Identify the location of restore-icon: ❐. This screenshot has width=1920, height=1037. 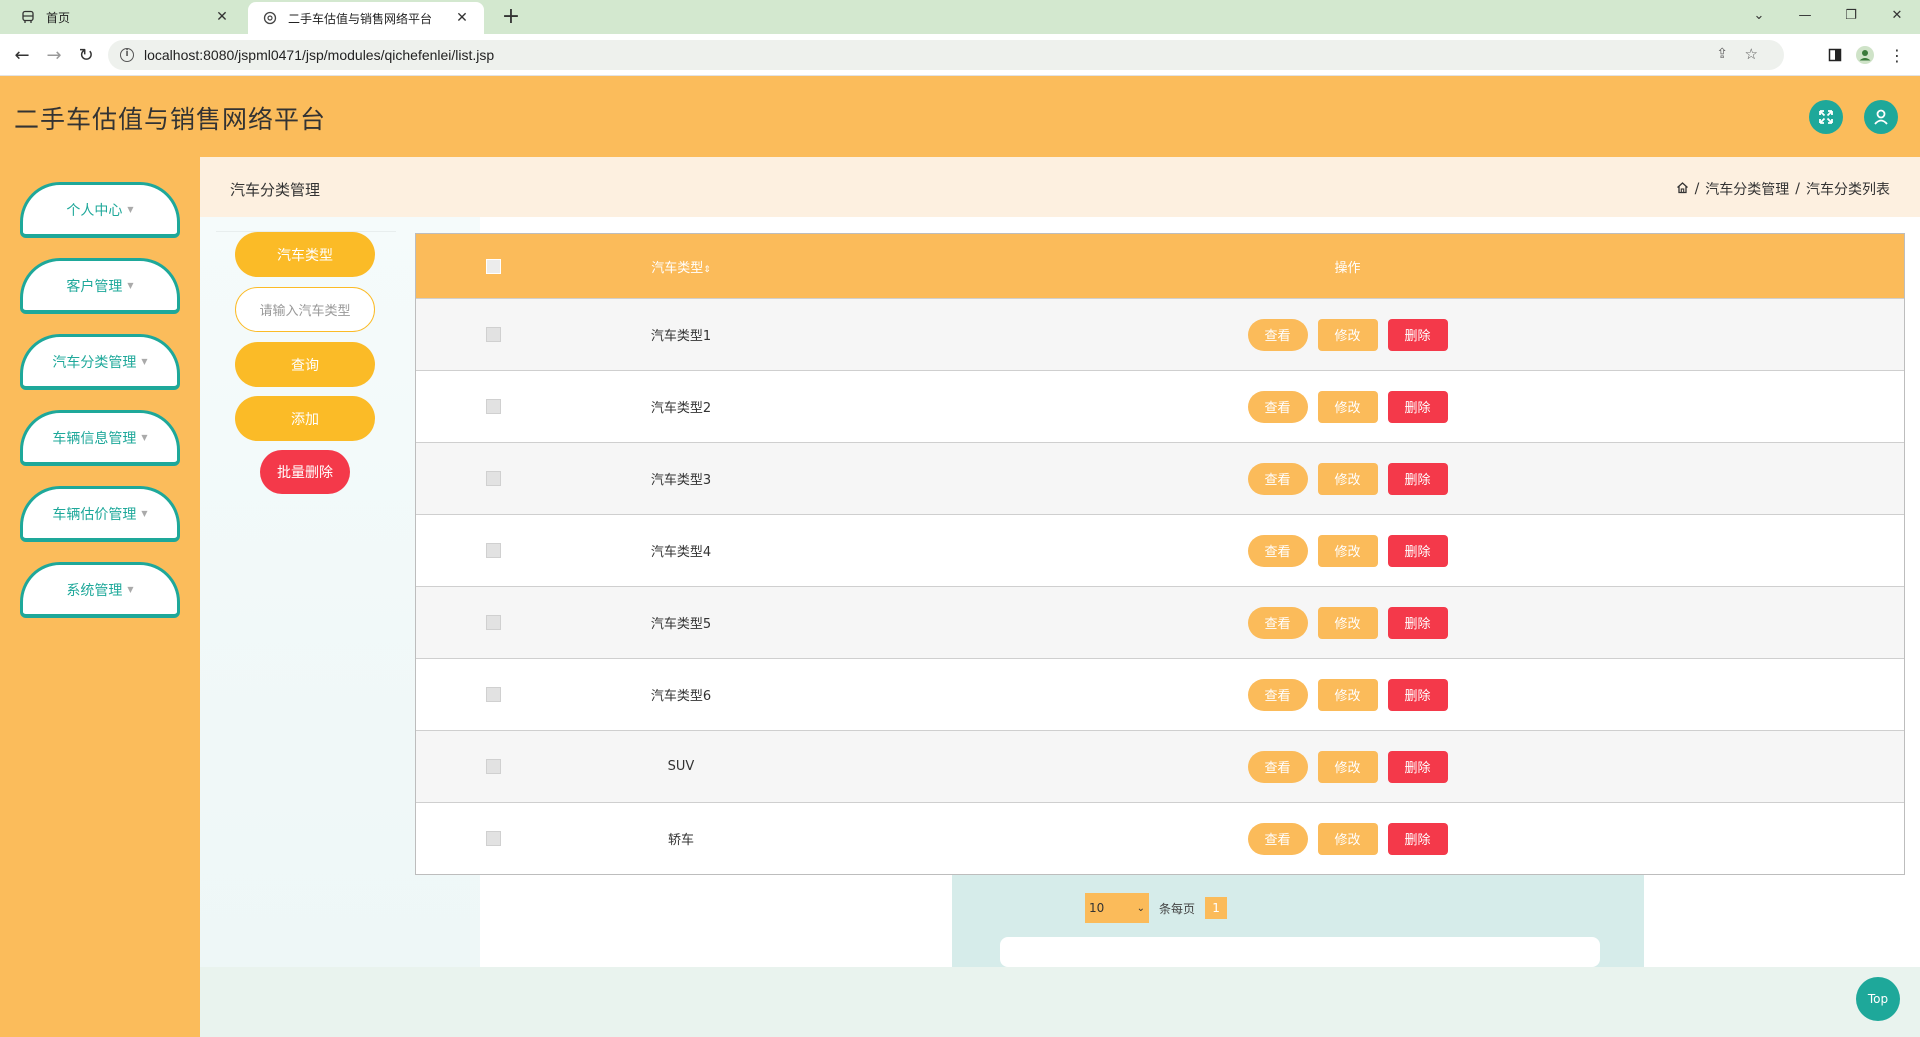
(1851, 15).